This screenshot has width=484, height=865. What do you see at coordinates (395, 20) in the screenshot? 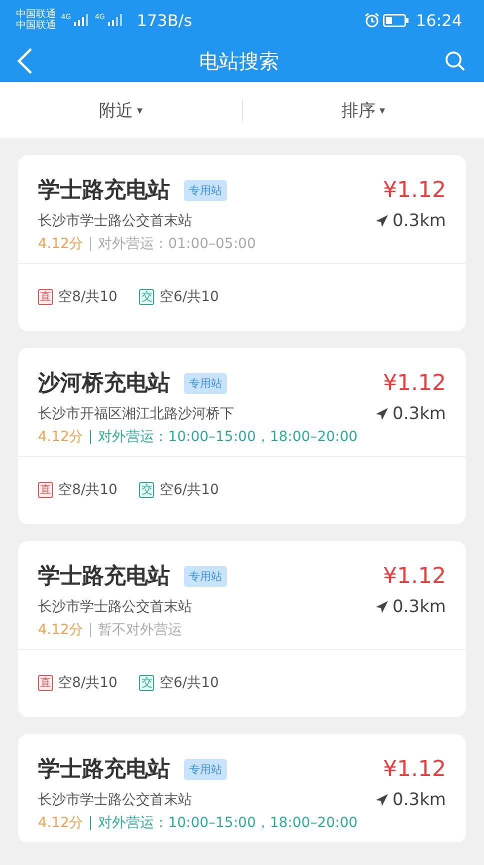
I see `battery-icon` at bounding box center [395, 20].